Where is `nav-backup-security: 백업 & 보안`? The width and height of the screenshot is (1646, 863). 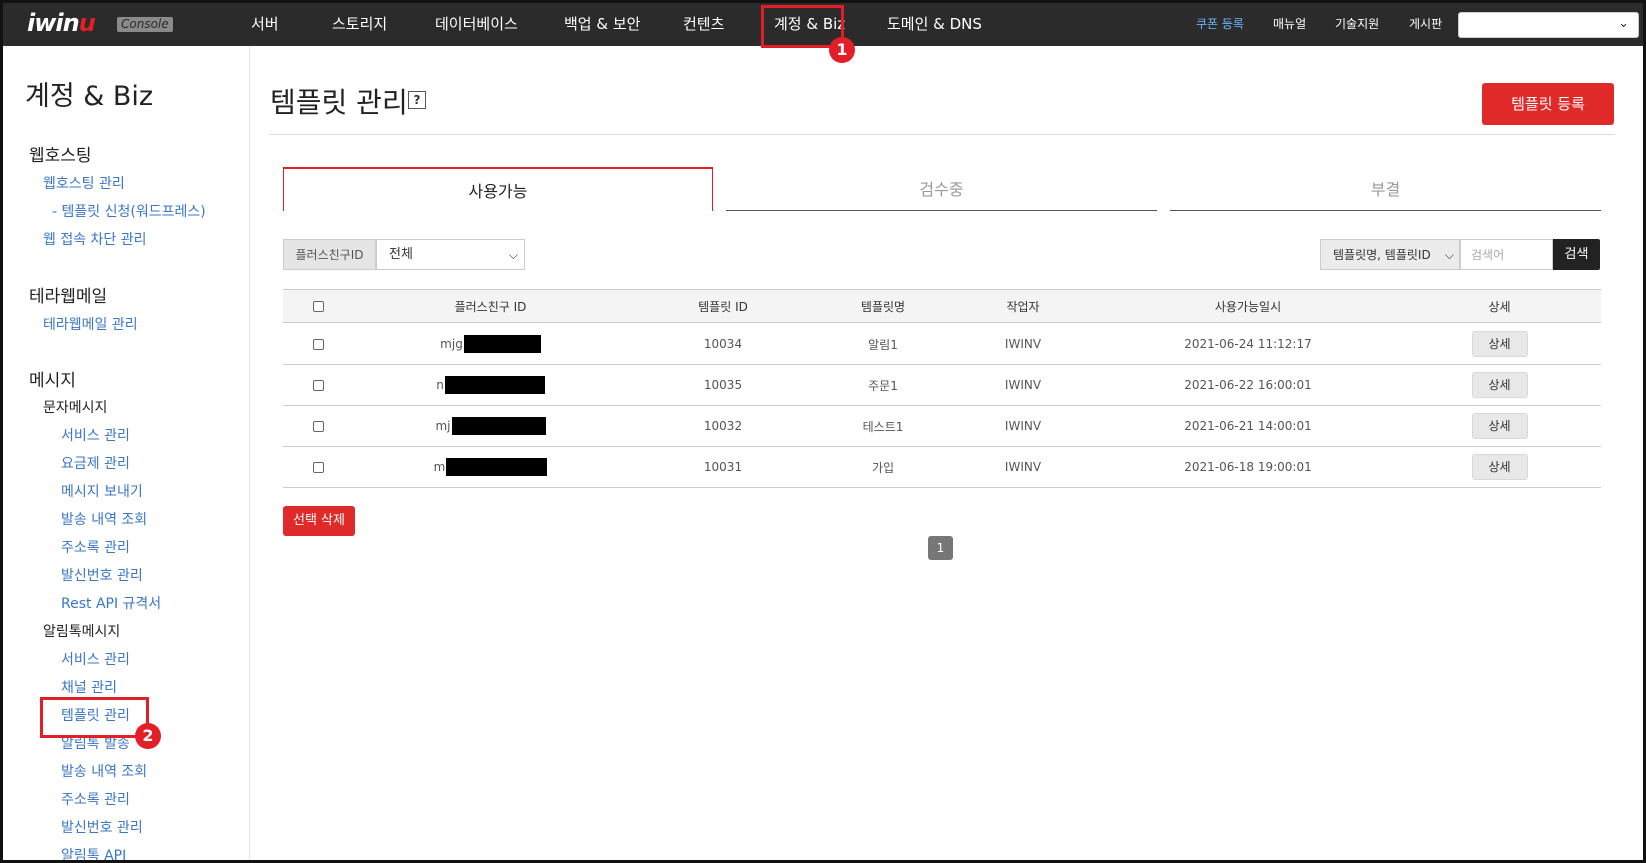 nav-backup-security: 백업 & 보안 is located at coordinates (602, 24).